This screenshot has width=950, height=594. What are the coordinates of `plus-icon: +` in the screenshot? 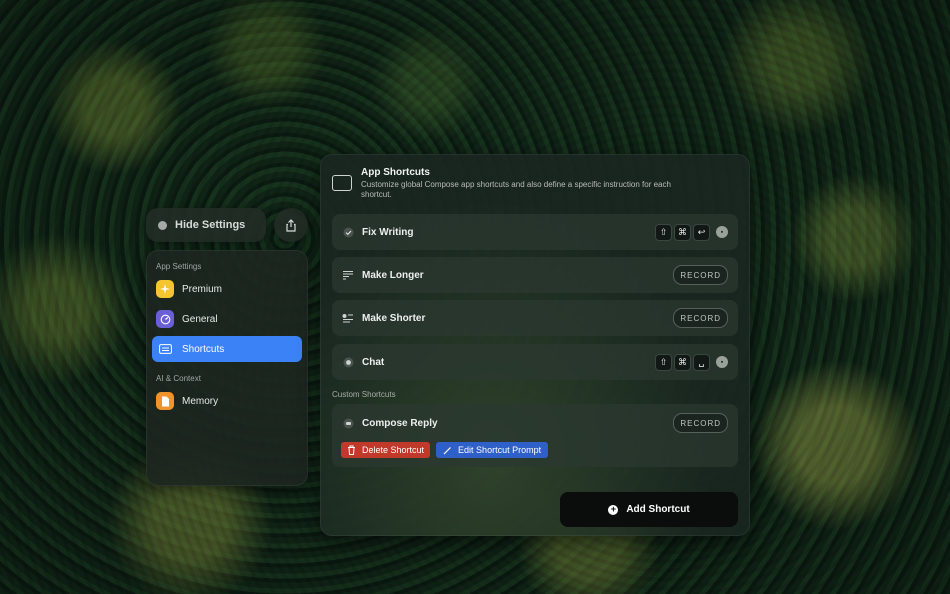 It's located at (613, 509).